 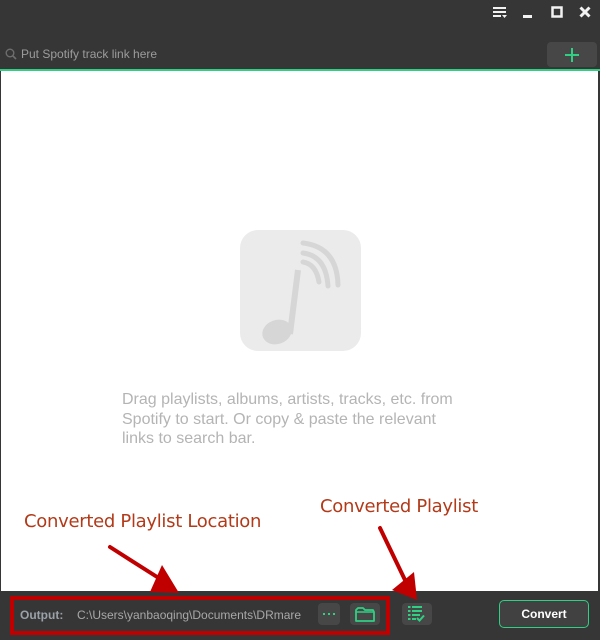 What do you see at coordinates (271, 54) in the screenshot?
I see `search-input` at bounding box center [271, 54].